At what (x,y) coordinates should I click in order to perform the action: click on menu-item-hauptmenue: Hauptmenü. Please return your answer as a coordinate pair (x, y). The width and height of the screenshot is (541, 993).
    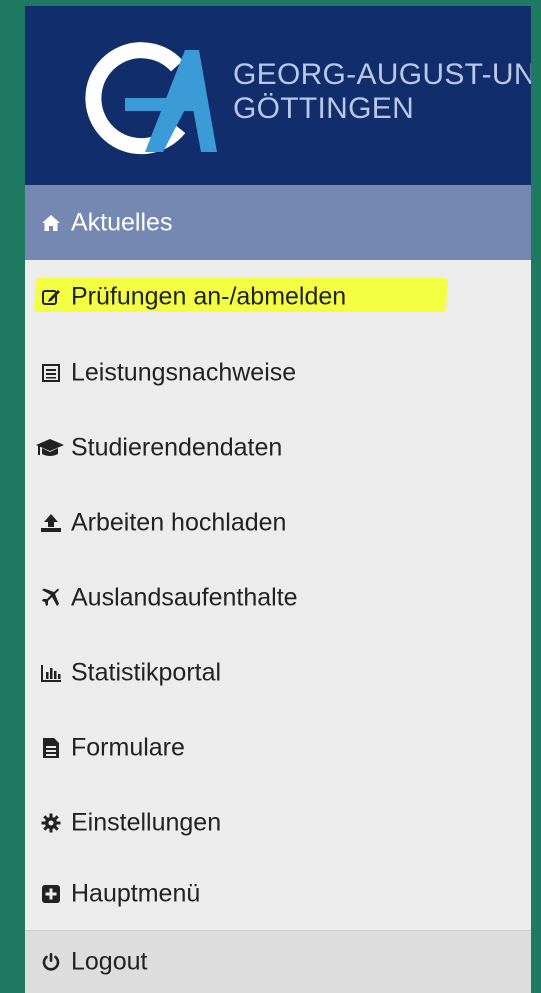
    Looking at the image, I should click on (278, 894).